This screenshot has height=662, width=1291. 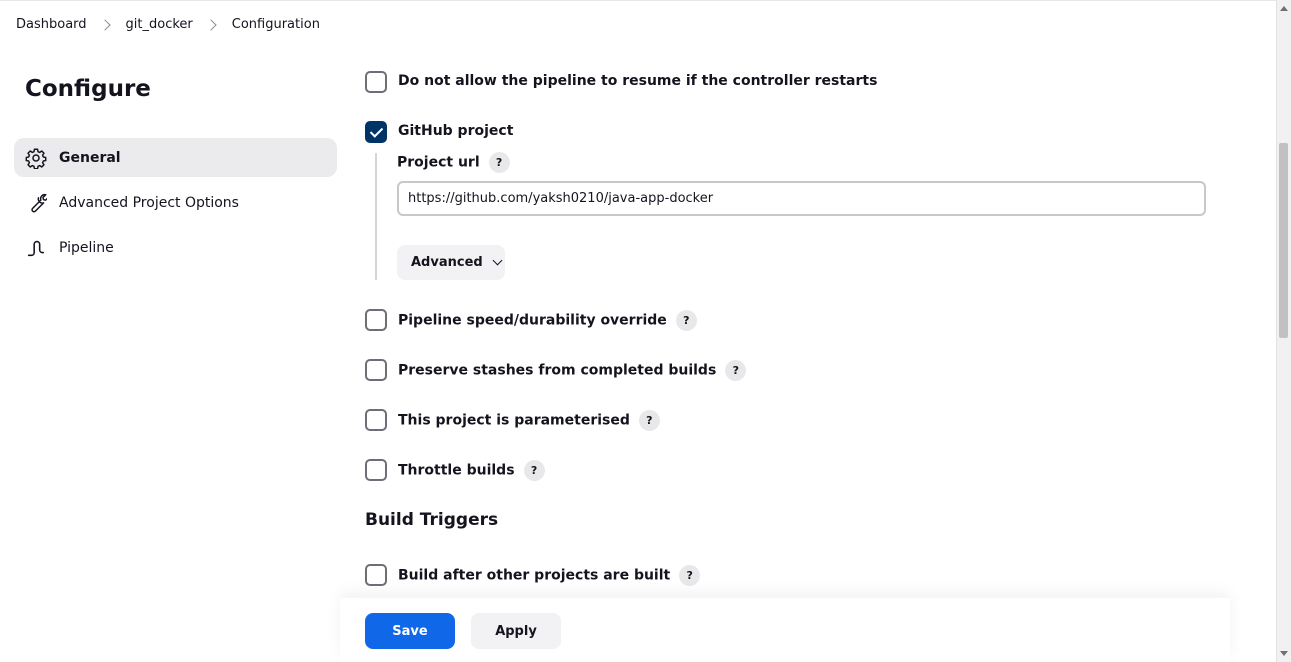 What do you see at coordinates (1283, 240) in the screenshot?
I see `scrollbar-thumb` at bounding box center [1283, 240].